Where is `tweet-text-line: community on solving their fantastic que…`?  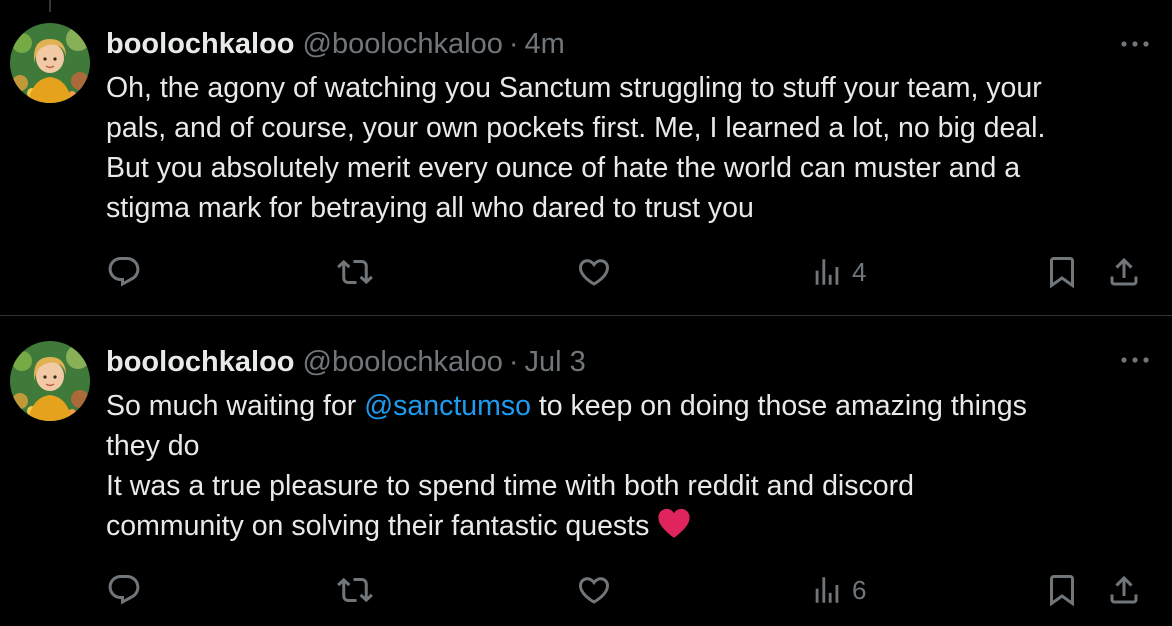 tweet-text-line: community on solving their fantastic que… is located at coordinates (626, 528).